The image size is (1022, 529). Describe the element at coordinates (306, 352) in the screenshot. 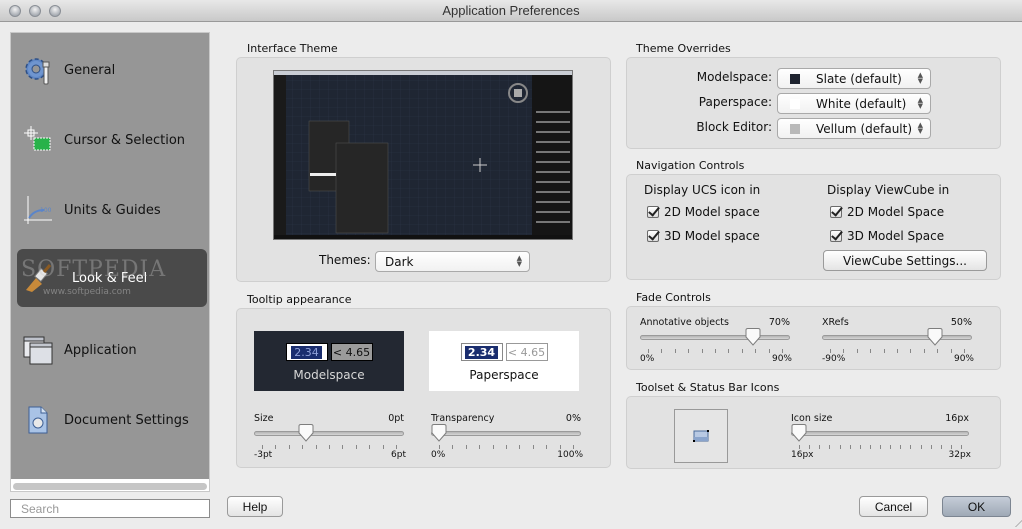

I see `tooltip-value-primary: 2.34` at that location.